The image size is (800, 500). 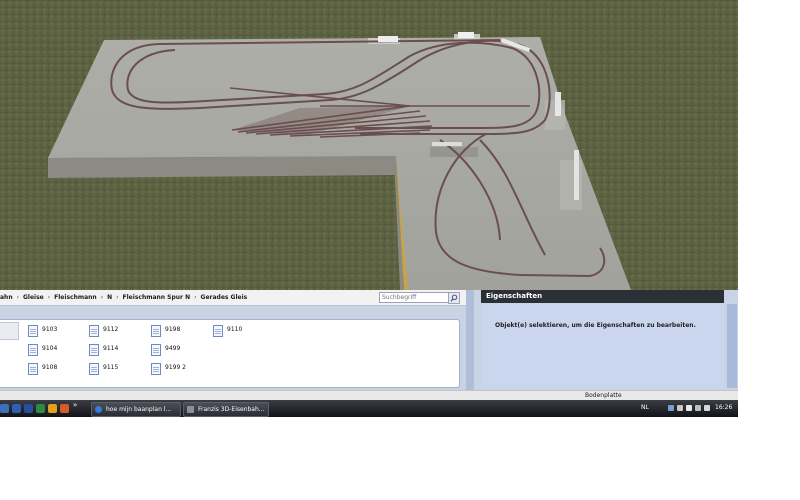 I want to click on item-label: 9103, so click(x=50, y=329).